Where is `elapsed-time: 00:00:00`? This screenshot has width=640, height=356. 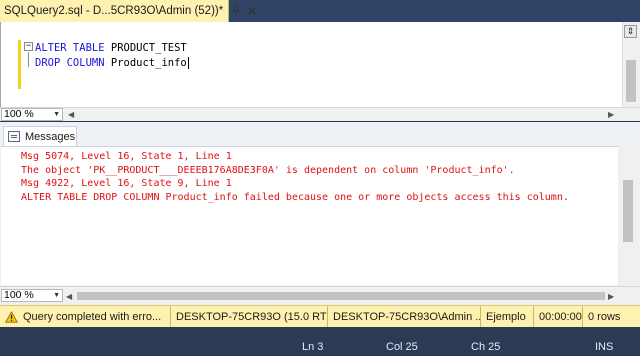 elapsed-time: 00:00:00 is located at coordinates (560, 316).